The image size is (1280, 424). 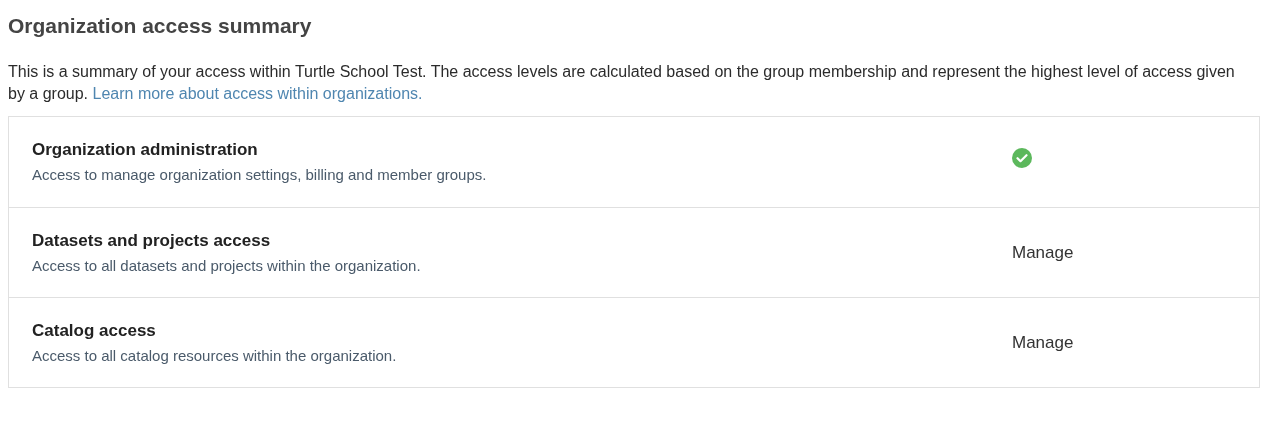 I want to click on row-title: Catalog access, so click(x=94, y=330).